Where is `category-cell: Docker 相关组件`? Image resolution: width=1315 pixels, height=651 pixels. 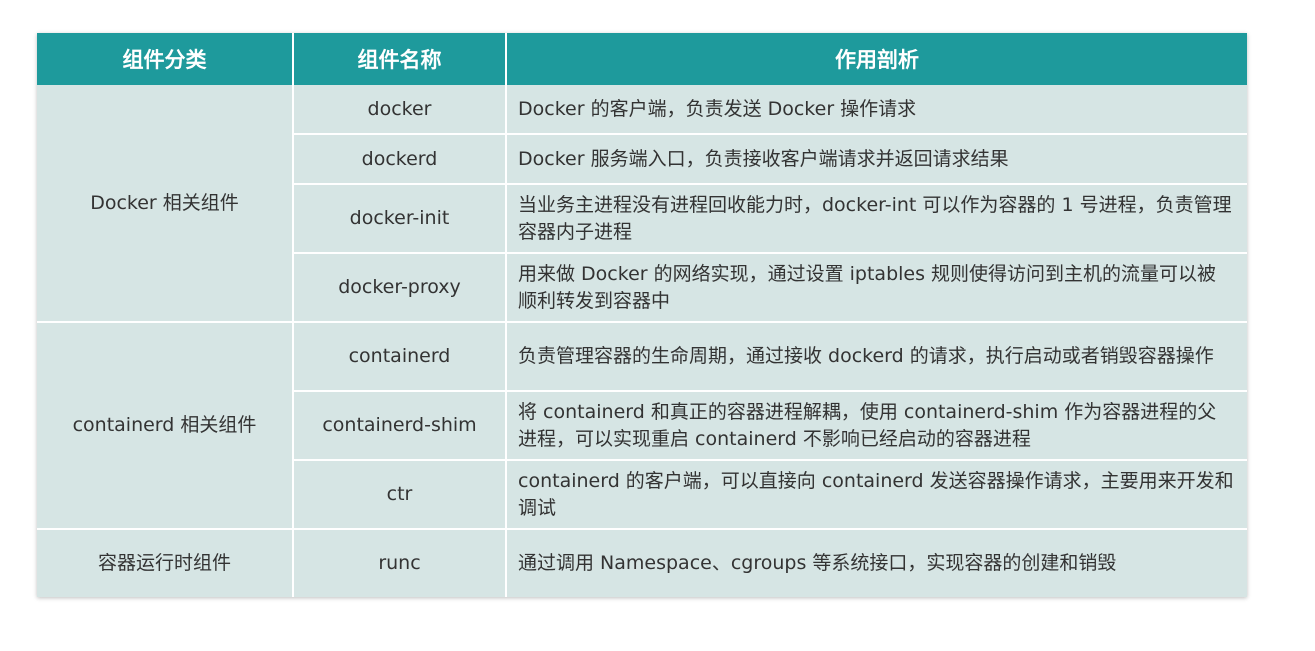 category-cell: Docker 相关组件 is located at coordinates (165, 204).